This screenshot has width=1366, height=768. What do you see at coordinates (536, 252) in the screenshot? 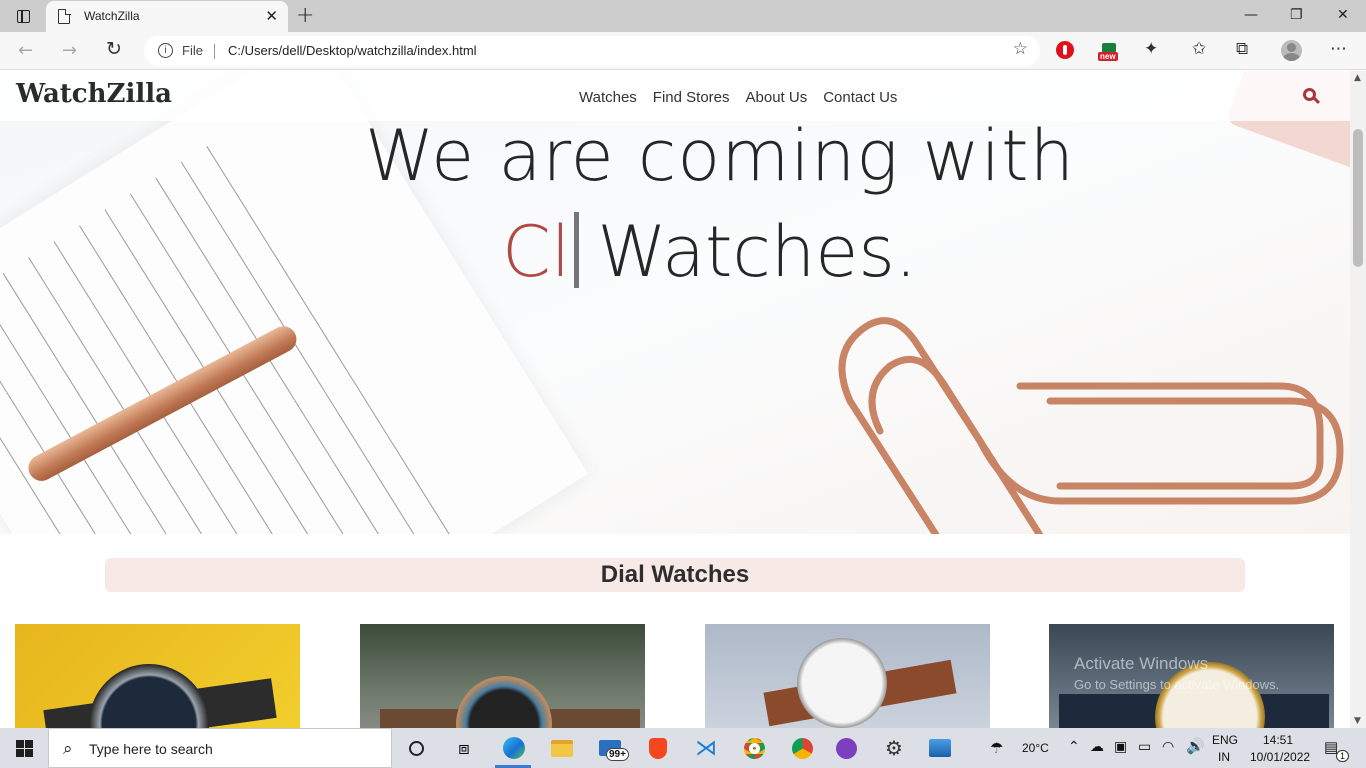
I see `typed-text: Cl` at bounding box center [536, 252].